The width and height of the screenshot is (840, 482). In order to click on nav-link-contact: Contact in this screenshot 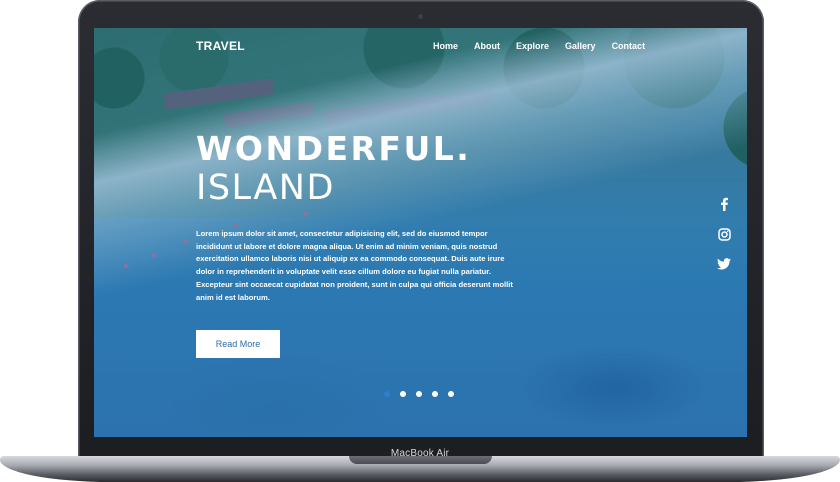, I will do `click(629, 46)`.